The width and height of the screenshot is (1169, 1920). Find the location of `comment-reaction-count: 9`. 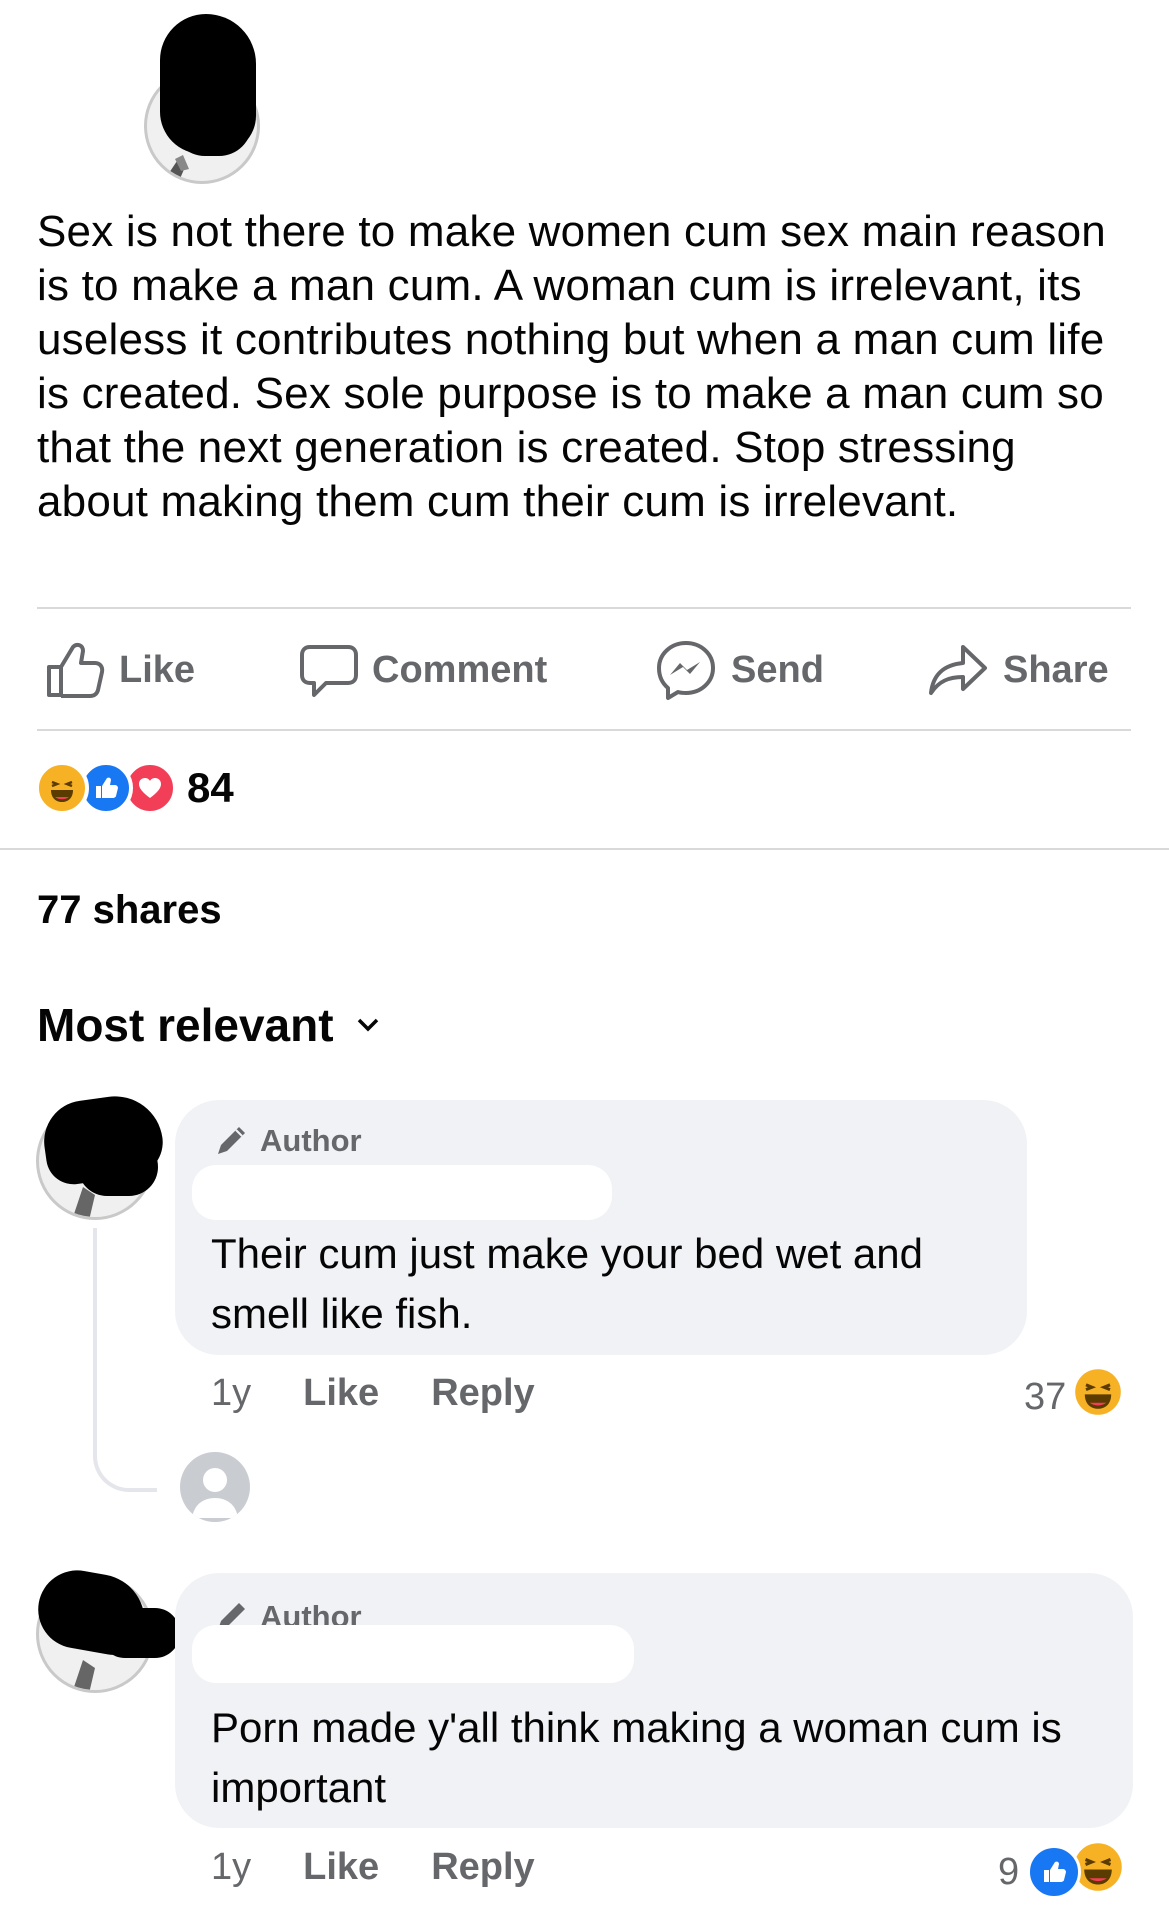

comment-reaction-count: 9 is located at coordinates (1009, 1871).